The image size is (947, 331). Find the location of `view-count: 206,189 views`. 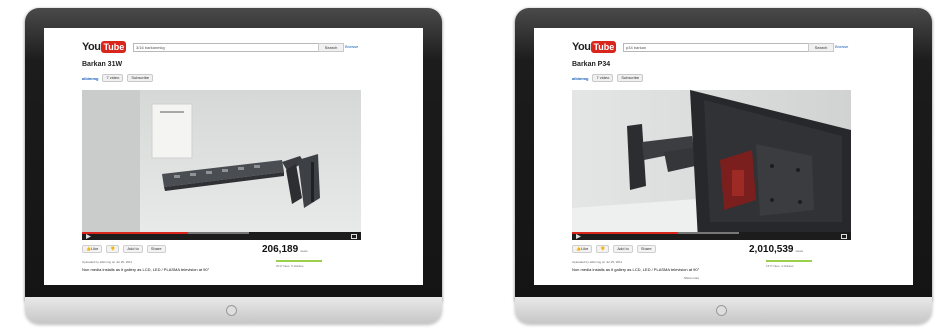

view-count: 206,189 views is located at coordinates (285, 249).